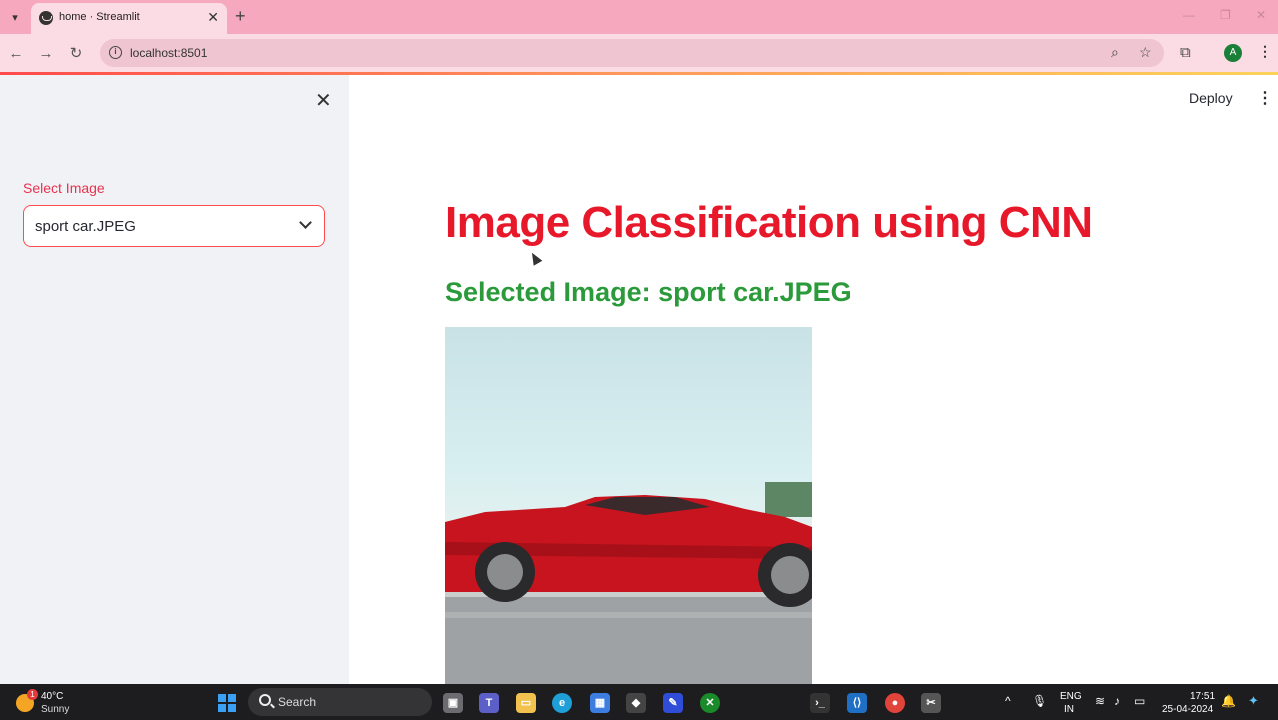  What do you see at coordinates (46, 18) in the screenshot?
I see `streamlit-favicon-icon` at bounding box center [46, 18].